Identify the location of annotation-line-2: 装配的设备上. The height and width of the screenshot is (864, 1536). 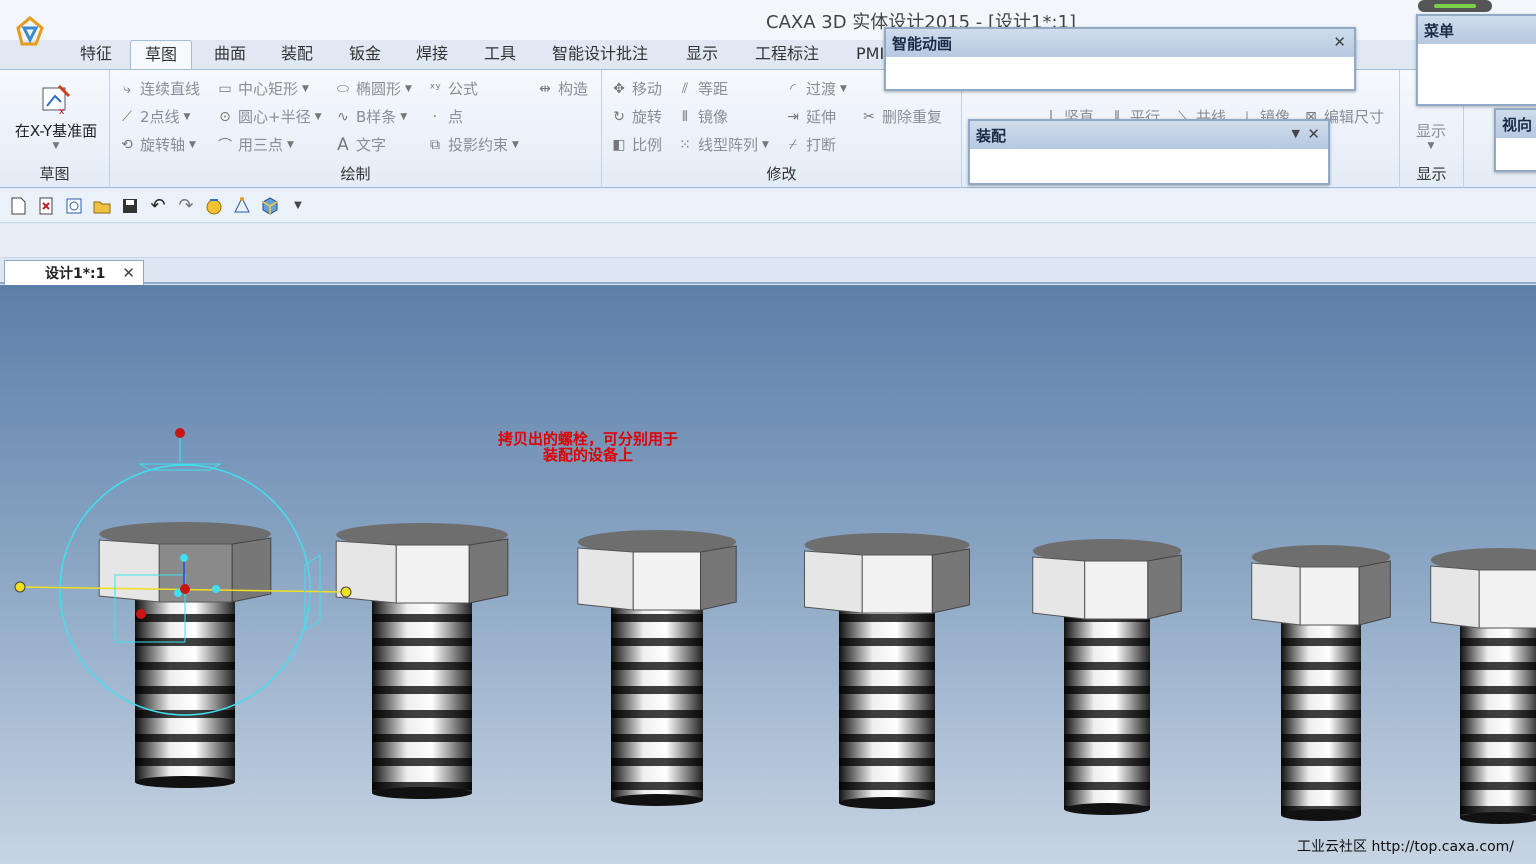
(587, 455).